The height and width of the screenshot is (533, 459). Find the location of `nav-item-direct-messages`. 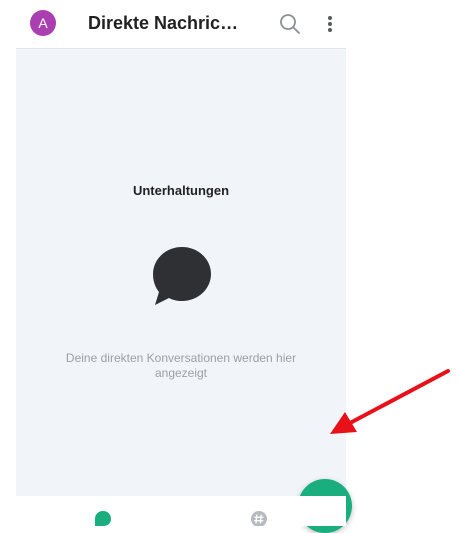

nav-item-direct-messages is located at coordinates (103, 518).